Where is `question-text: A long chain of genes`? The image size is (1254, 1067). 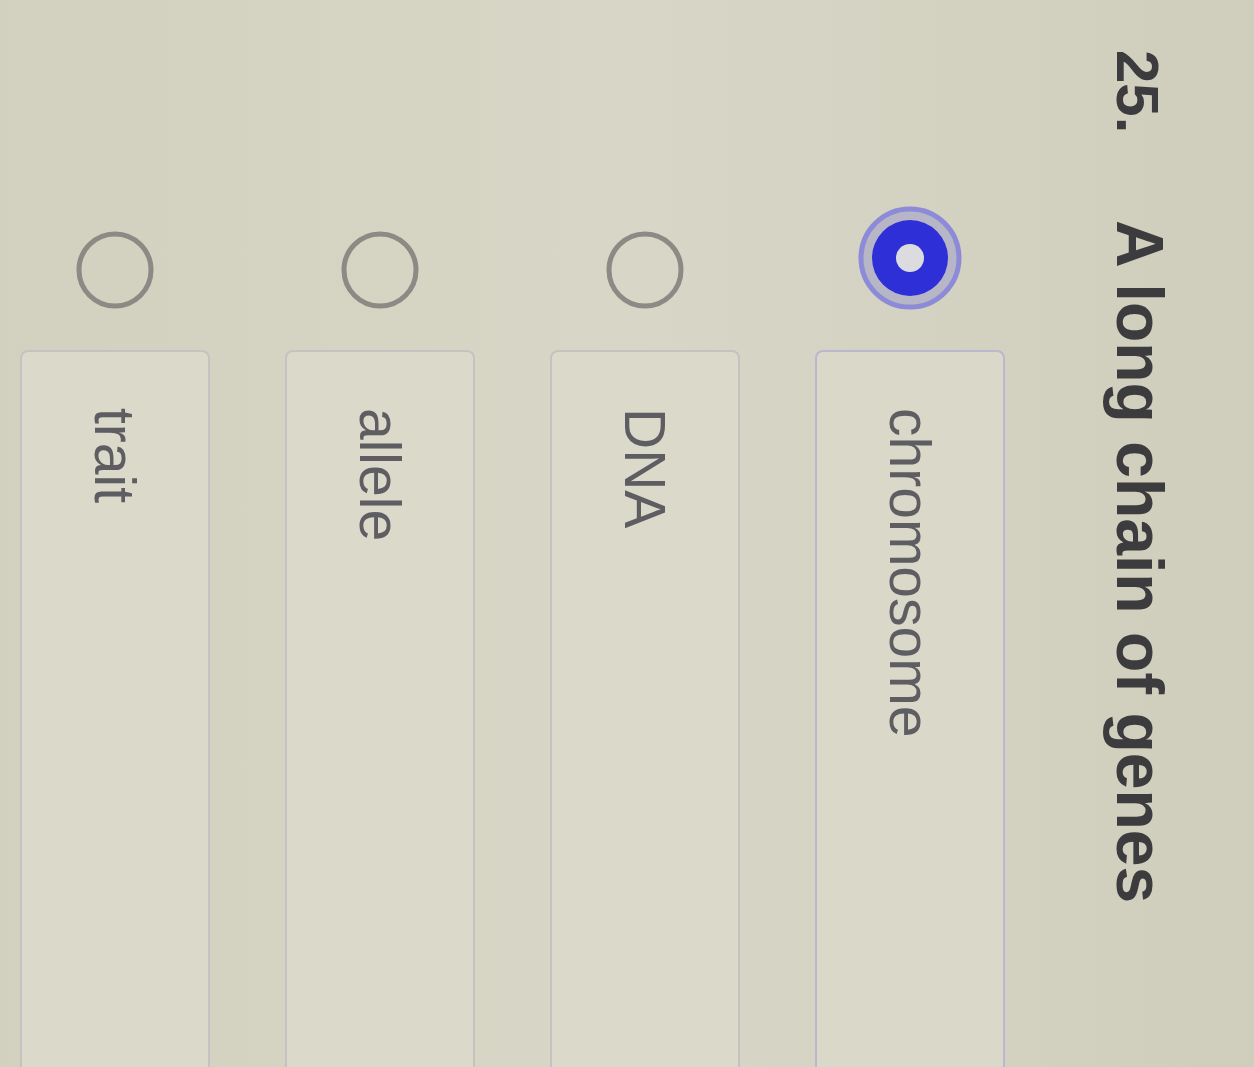 question-text: A long chain of genes is located at coordinates (1139, 562).